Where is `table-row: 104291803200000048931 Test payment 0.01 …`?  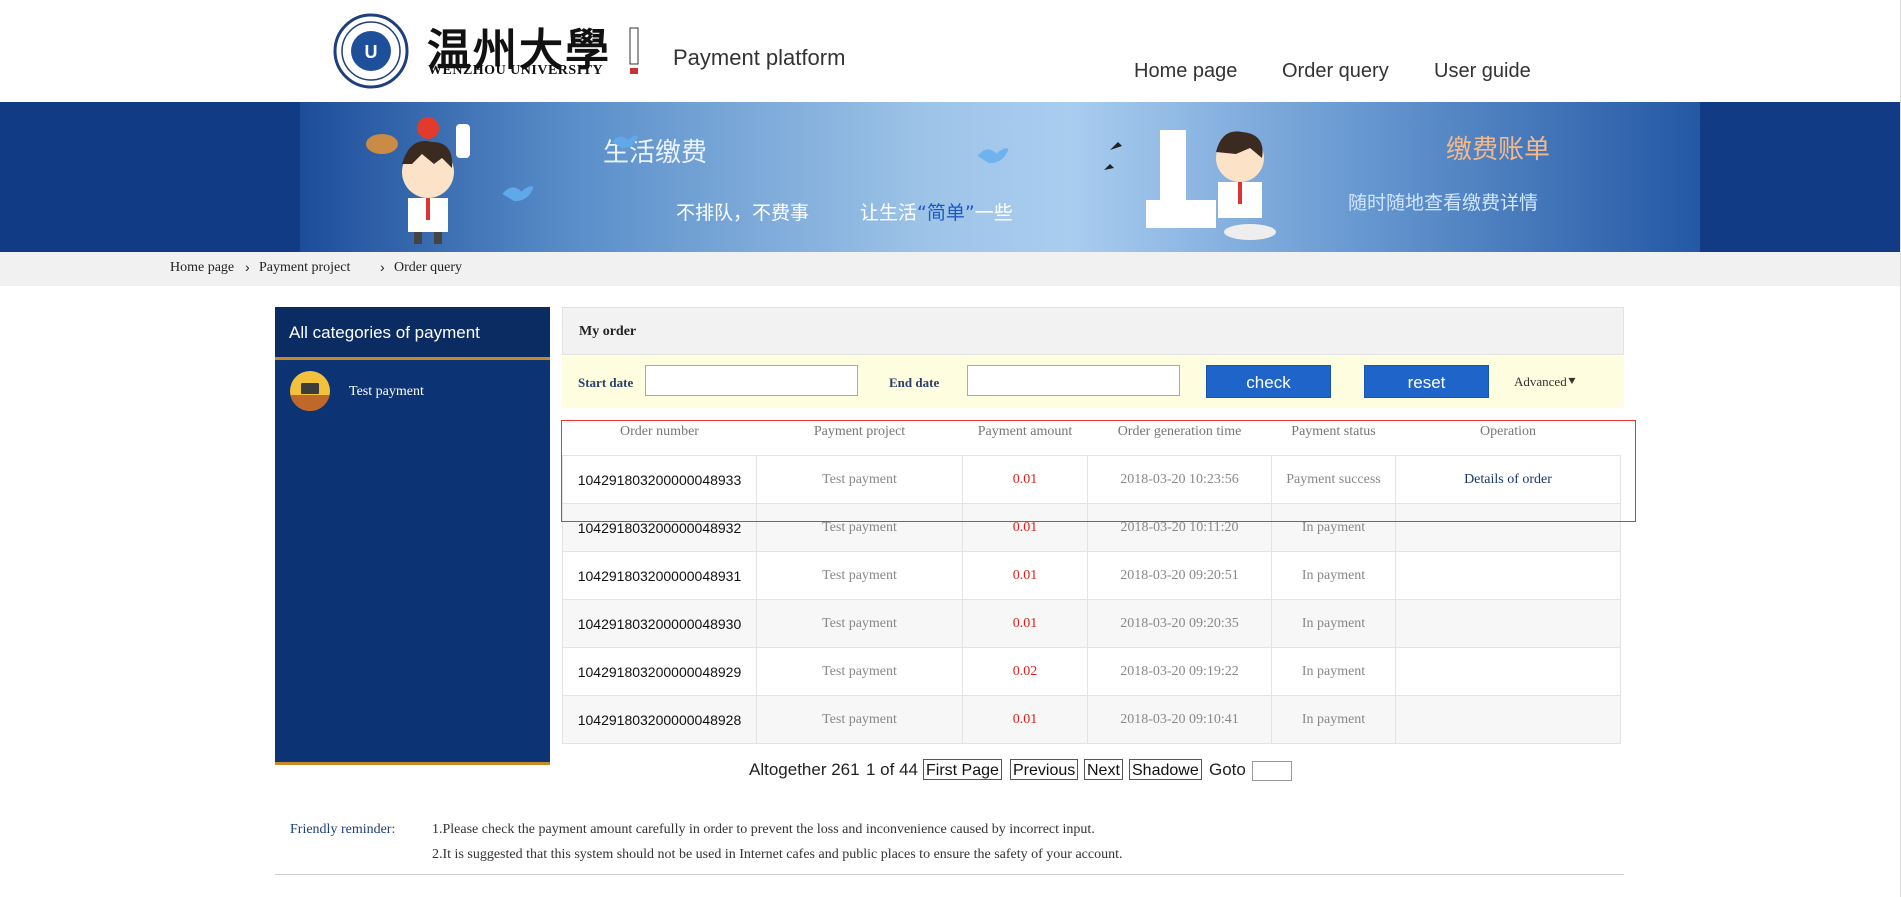 table-row: 104291803200000048931 Test payment 0.01 … is located at coordinates (1091, 575).